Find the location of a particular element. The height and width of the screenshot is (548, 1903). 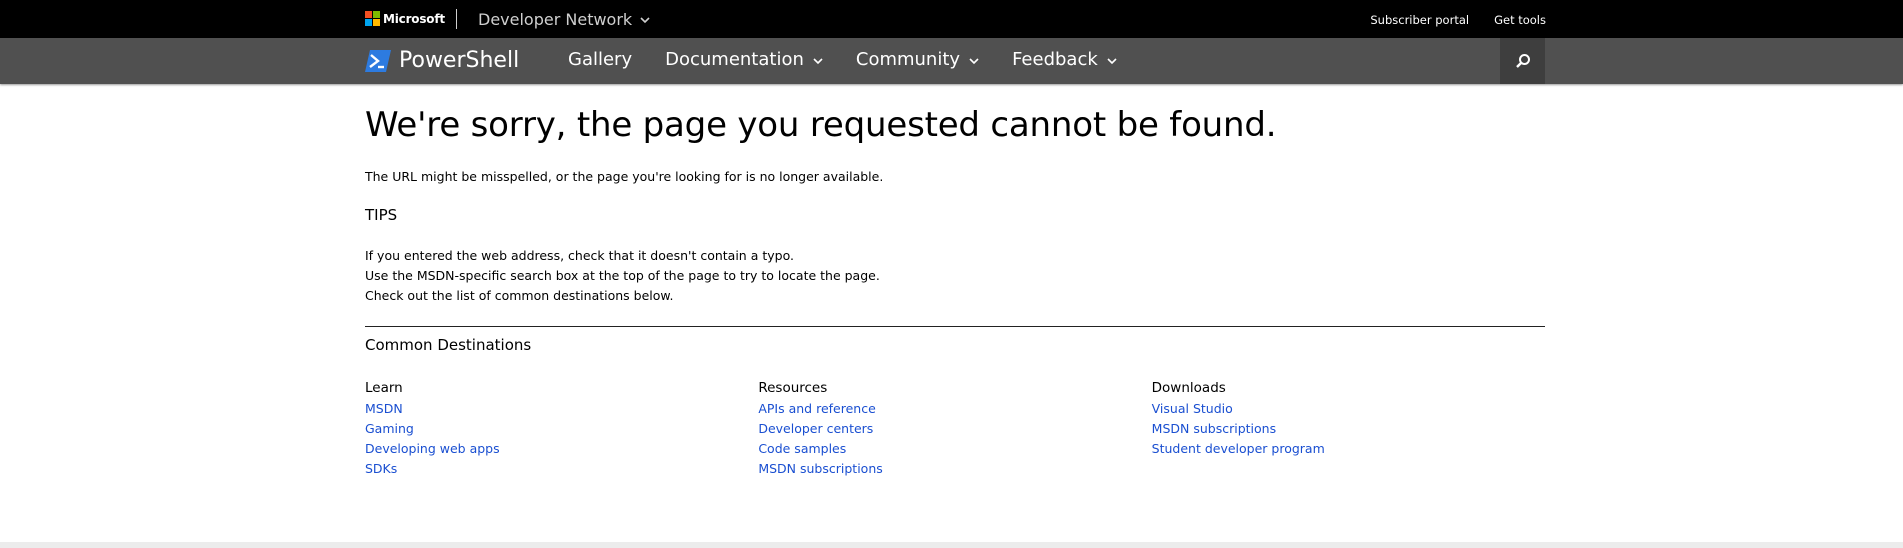

search-button is located at coordinates (1522, 61).